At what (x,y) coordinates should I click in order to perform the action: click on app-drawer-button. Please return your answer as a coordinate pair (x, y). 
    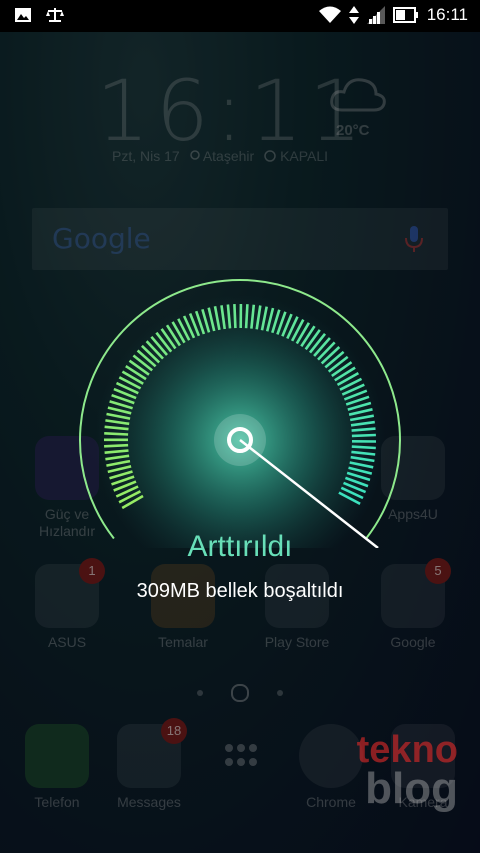
    Looking at the image, I should click on (241, 759).